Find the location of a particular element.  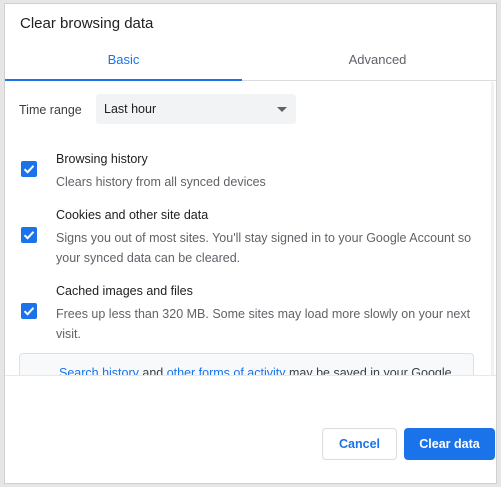

dropdown-arrow-icon is located at coordinates (282, 109).